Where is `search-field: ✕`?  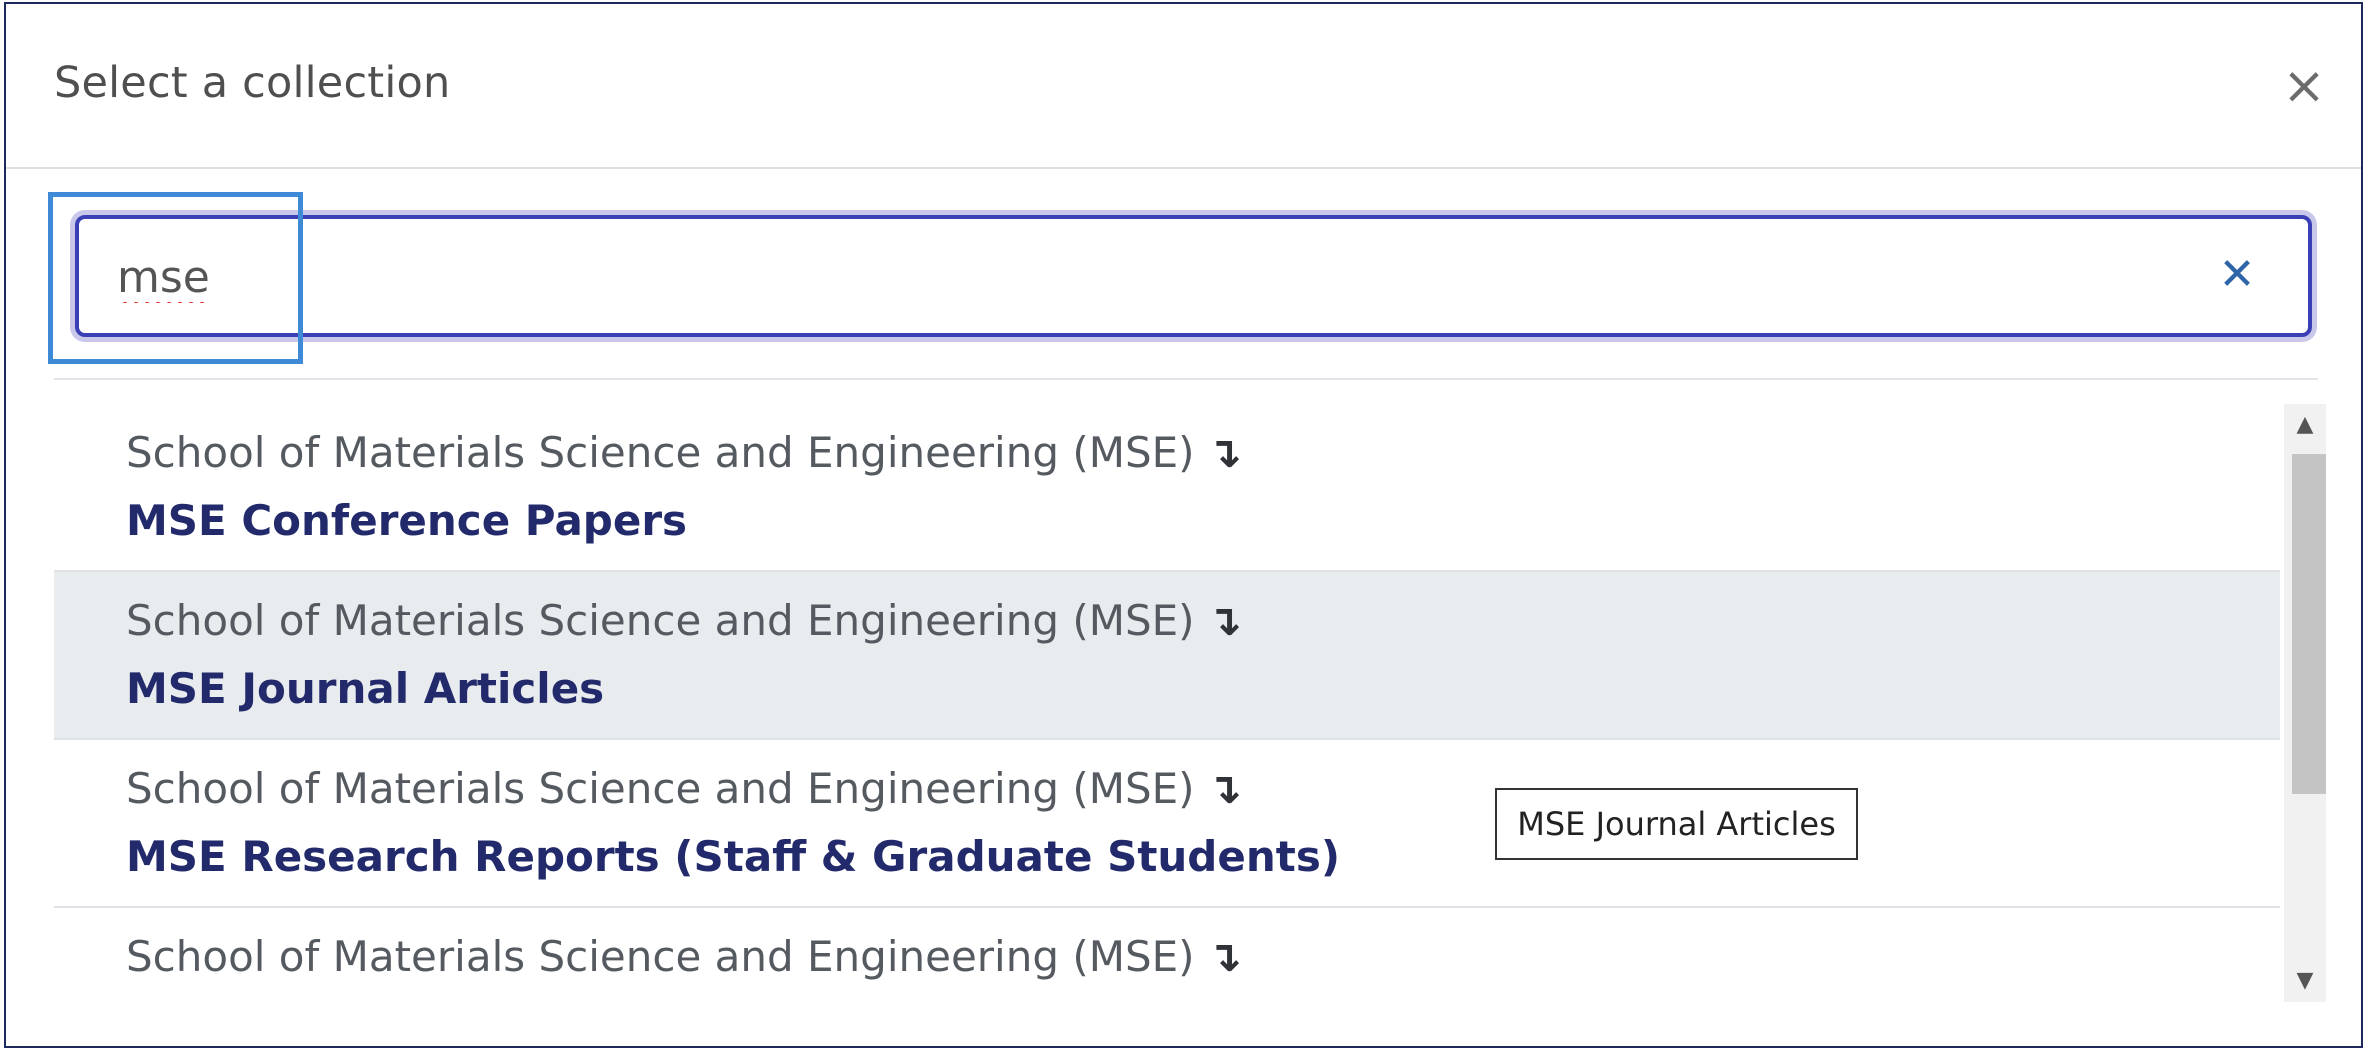 search-field: ✕ is located at coordinates (1193, 276).